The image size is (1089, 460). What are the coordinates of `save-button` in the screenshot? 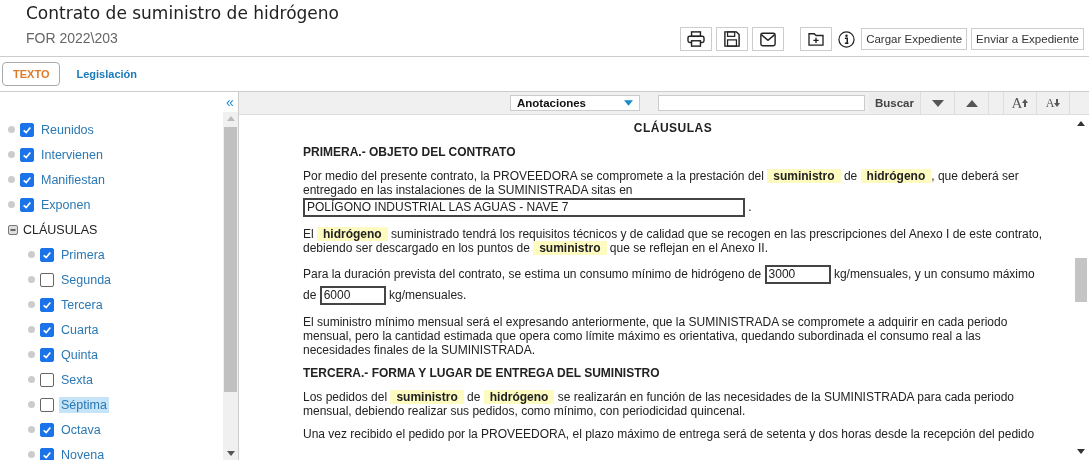 It's located at (732, 39).